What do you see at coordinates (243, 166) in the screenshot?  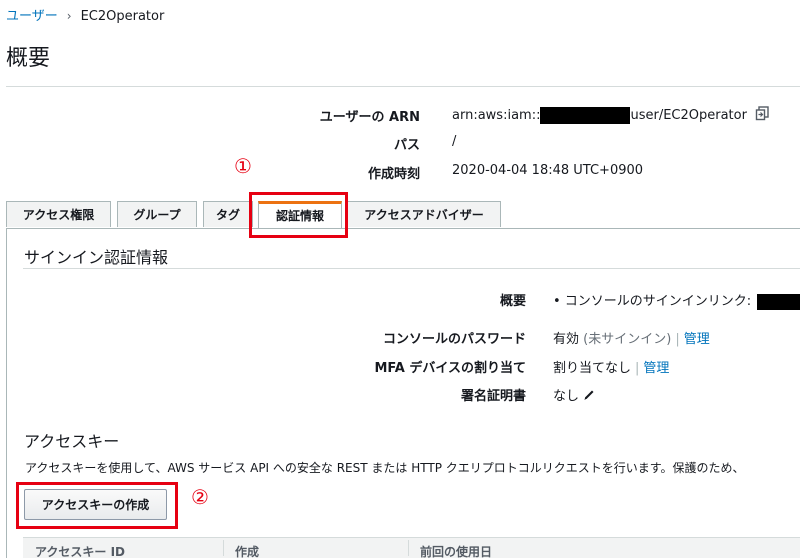 I see `annotation-marker-1: ①` at bounding box center [243, 166].